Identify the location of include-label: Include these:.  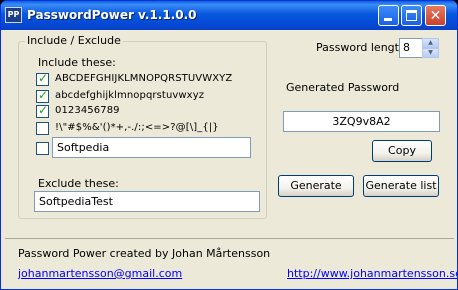
(77, 62).